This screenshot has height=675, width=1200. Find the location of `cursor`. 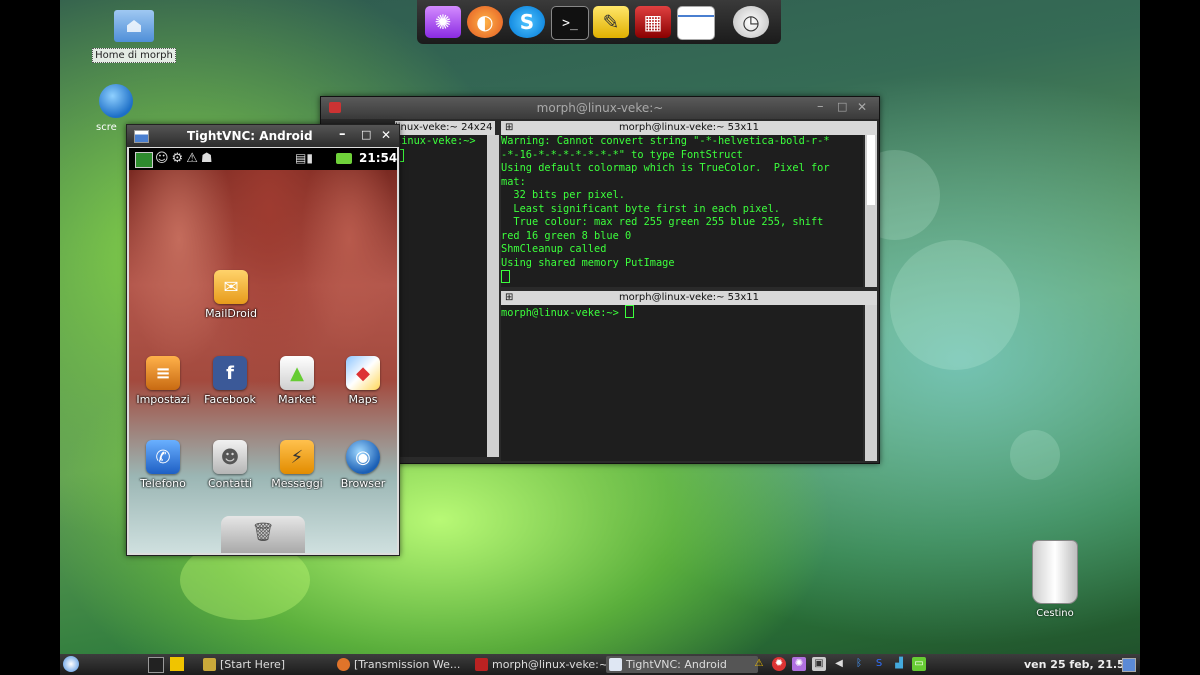

cursor is located at coordinates (629, 311).